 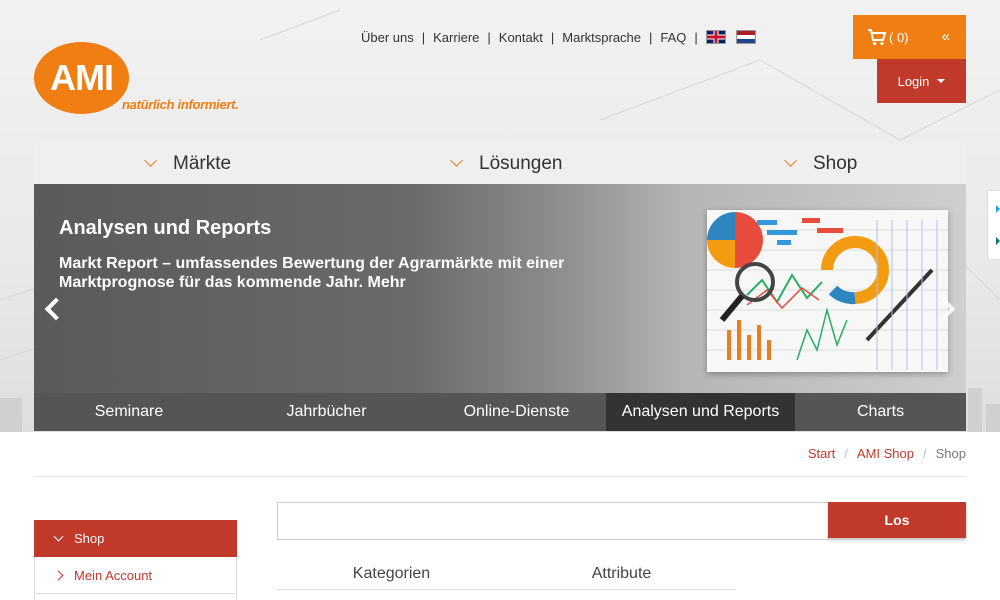 I want to click on breadcrumb-ami-shop: AMI Shop, so click(x=885, y=453).